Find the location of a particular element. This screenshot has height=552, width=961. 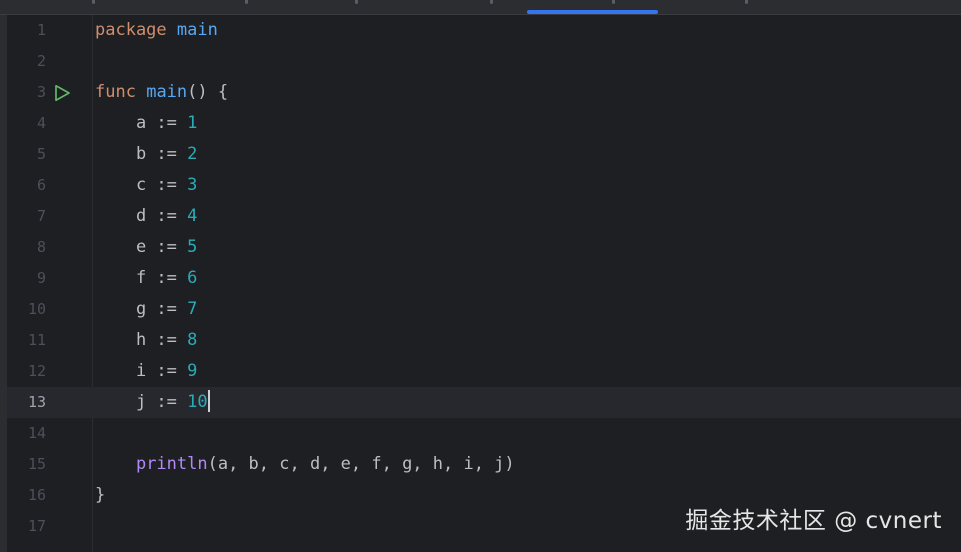

line-number: 6 is located at coordinates (26, 185).